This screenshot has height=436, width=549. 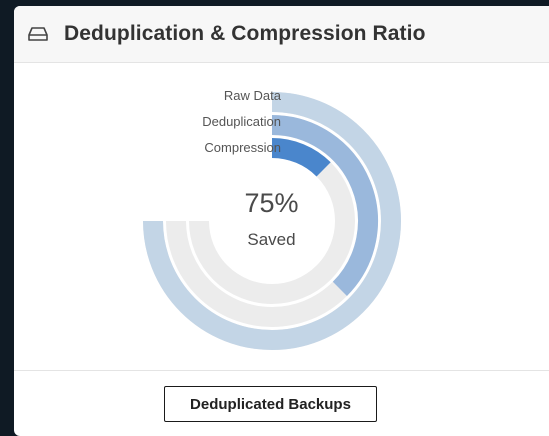 What do you see at coordinates (242, 147) in the screenshot?
I see `legend-label-compression: Compression` at bounding box center [242, 147].